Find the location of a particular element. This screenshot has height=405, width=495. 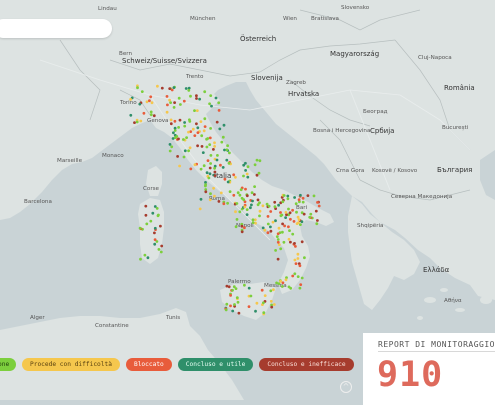

chevron-up-icon: ^ is located at coordinates (346, 387).